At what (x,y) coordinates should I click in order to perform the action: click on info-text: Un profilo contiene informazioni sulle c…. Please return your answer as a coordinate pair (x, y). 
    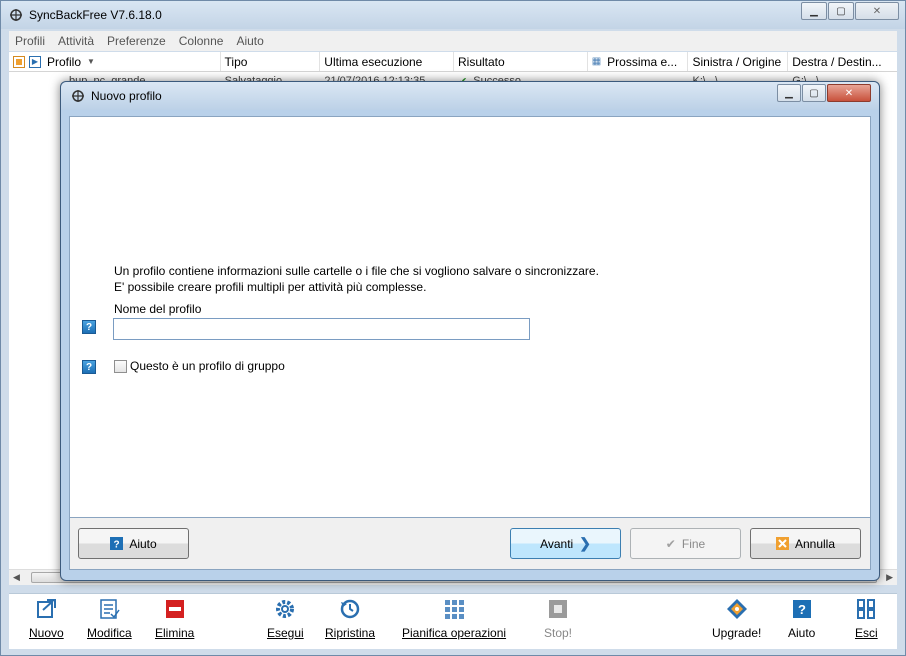
    Looking at the image, I should click on (356, 279).